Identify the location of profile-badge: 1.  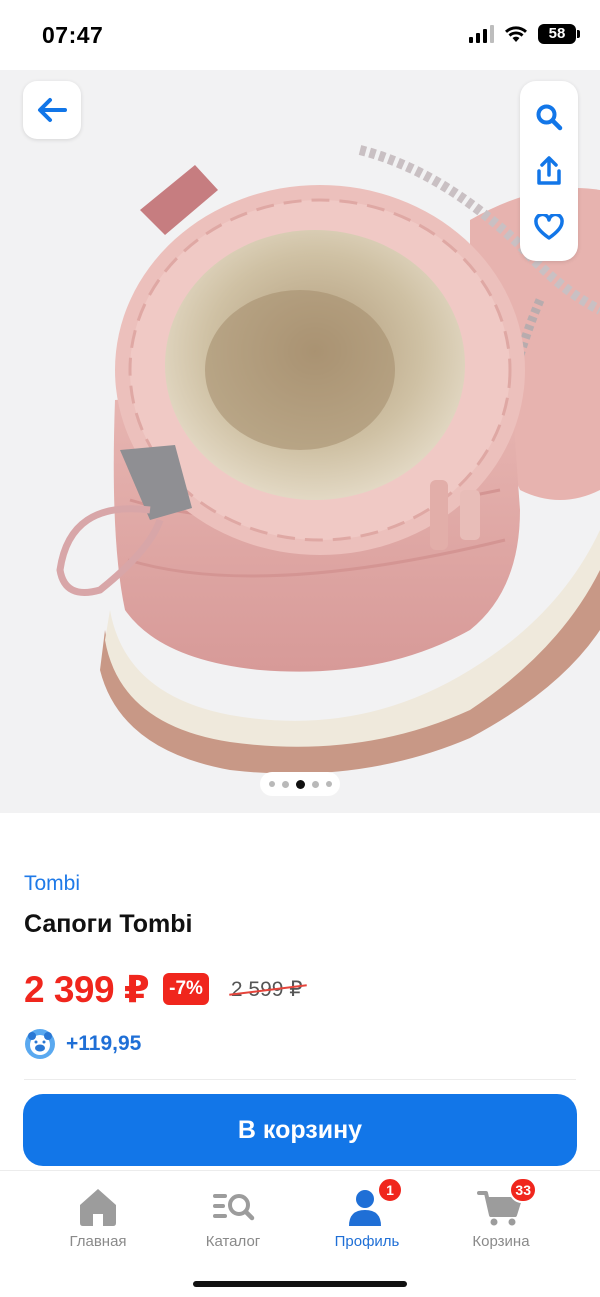
(390, 1190).